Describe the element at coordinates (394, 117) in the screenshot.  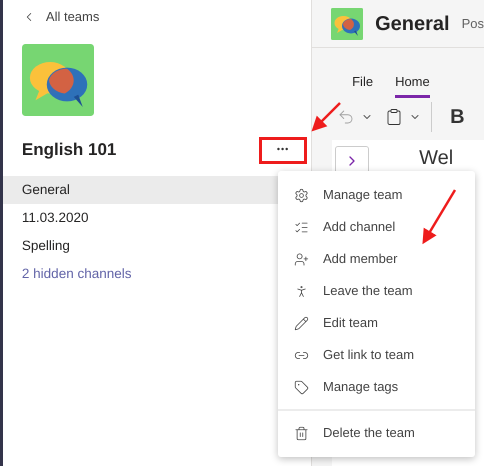
I see `paste-icon` at that location.